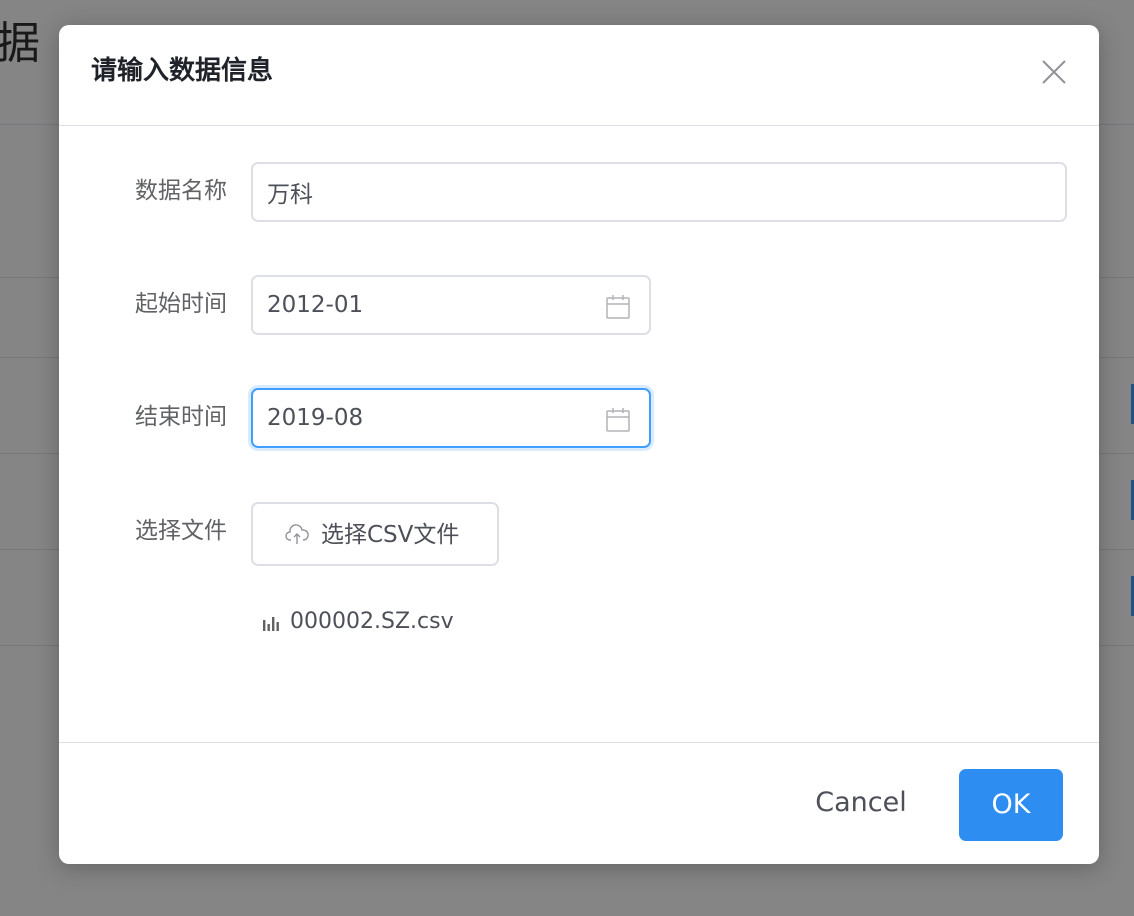  What do you see at coordinates (182, 71) in the screenshot?
I see `dialog-title: 请输入数据信息` at bounding box center [182, 71].